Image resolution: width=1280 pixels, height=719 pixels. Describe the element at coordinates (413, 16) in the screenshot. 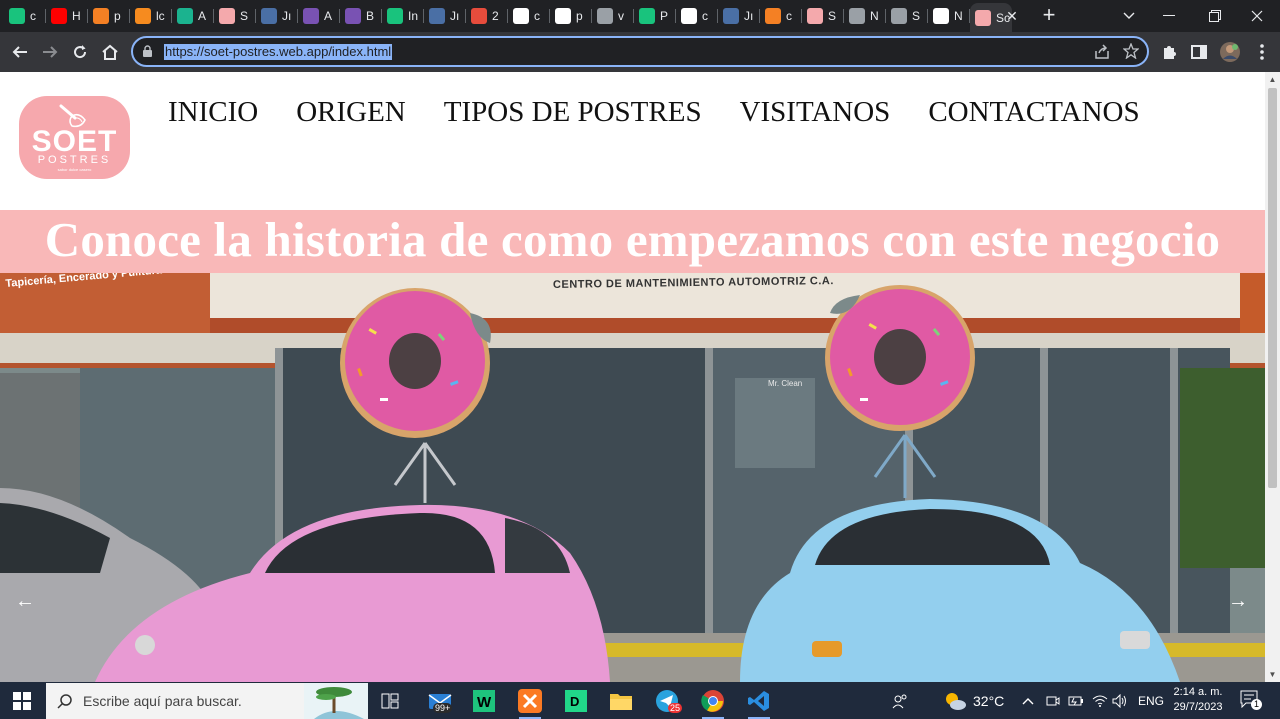

I see `tab-title: In` at that location.